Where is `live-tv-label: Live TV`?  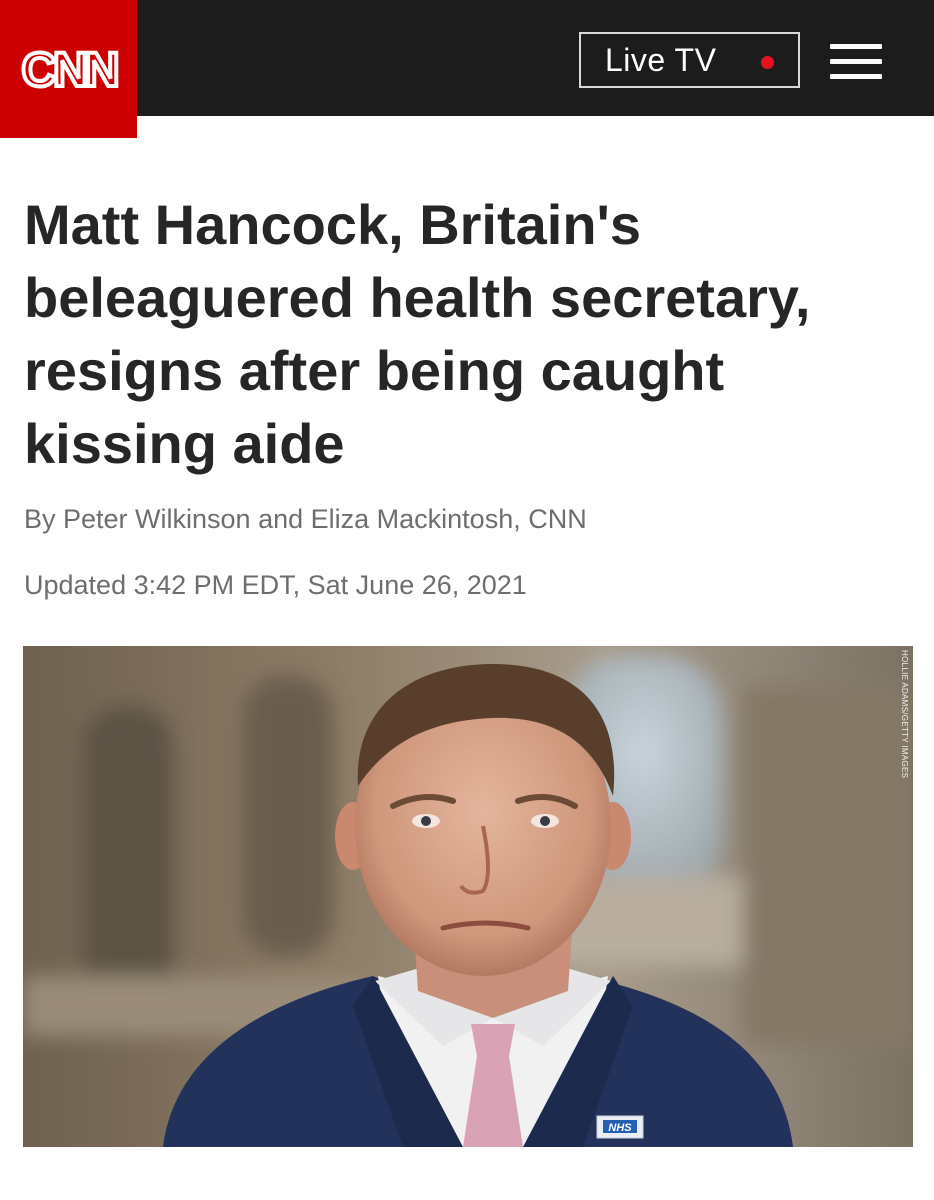
live-tv-label: Live TV is located at coordinates (661, 59).